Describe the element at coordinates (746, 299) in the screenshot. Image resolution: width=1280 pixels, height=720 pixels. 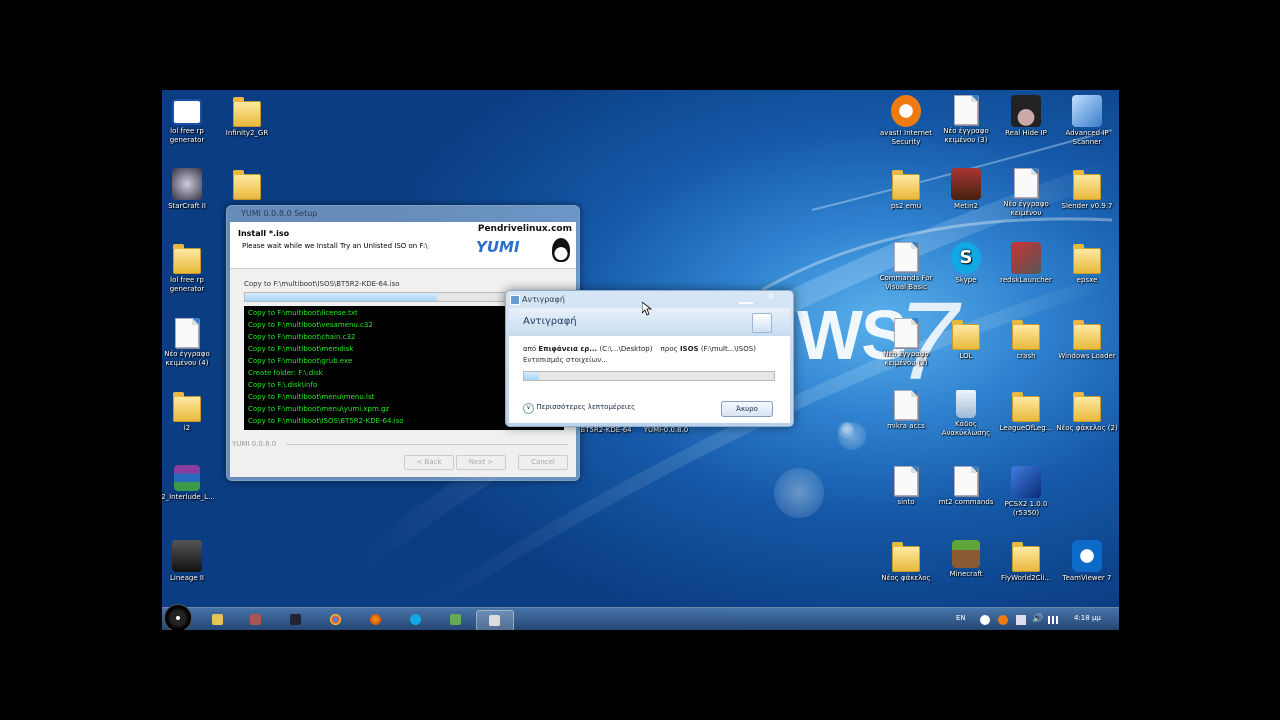
I see `minimize-button` at that location.